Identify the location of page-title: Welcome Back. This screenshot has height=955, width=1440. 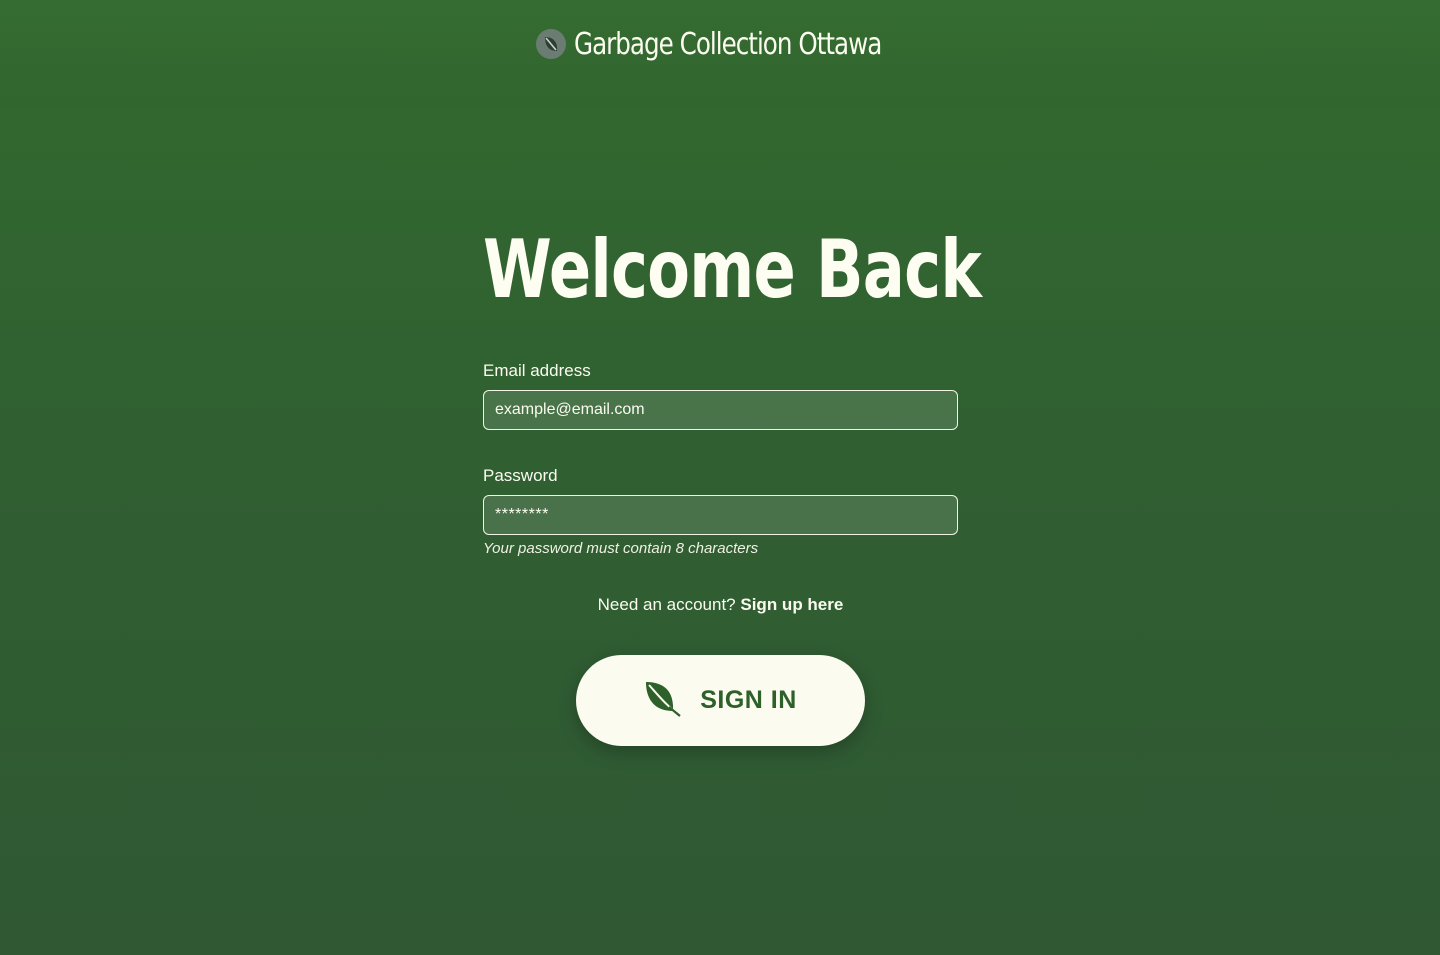
(732, 269).